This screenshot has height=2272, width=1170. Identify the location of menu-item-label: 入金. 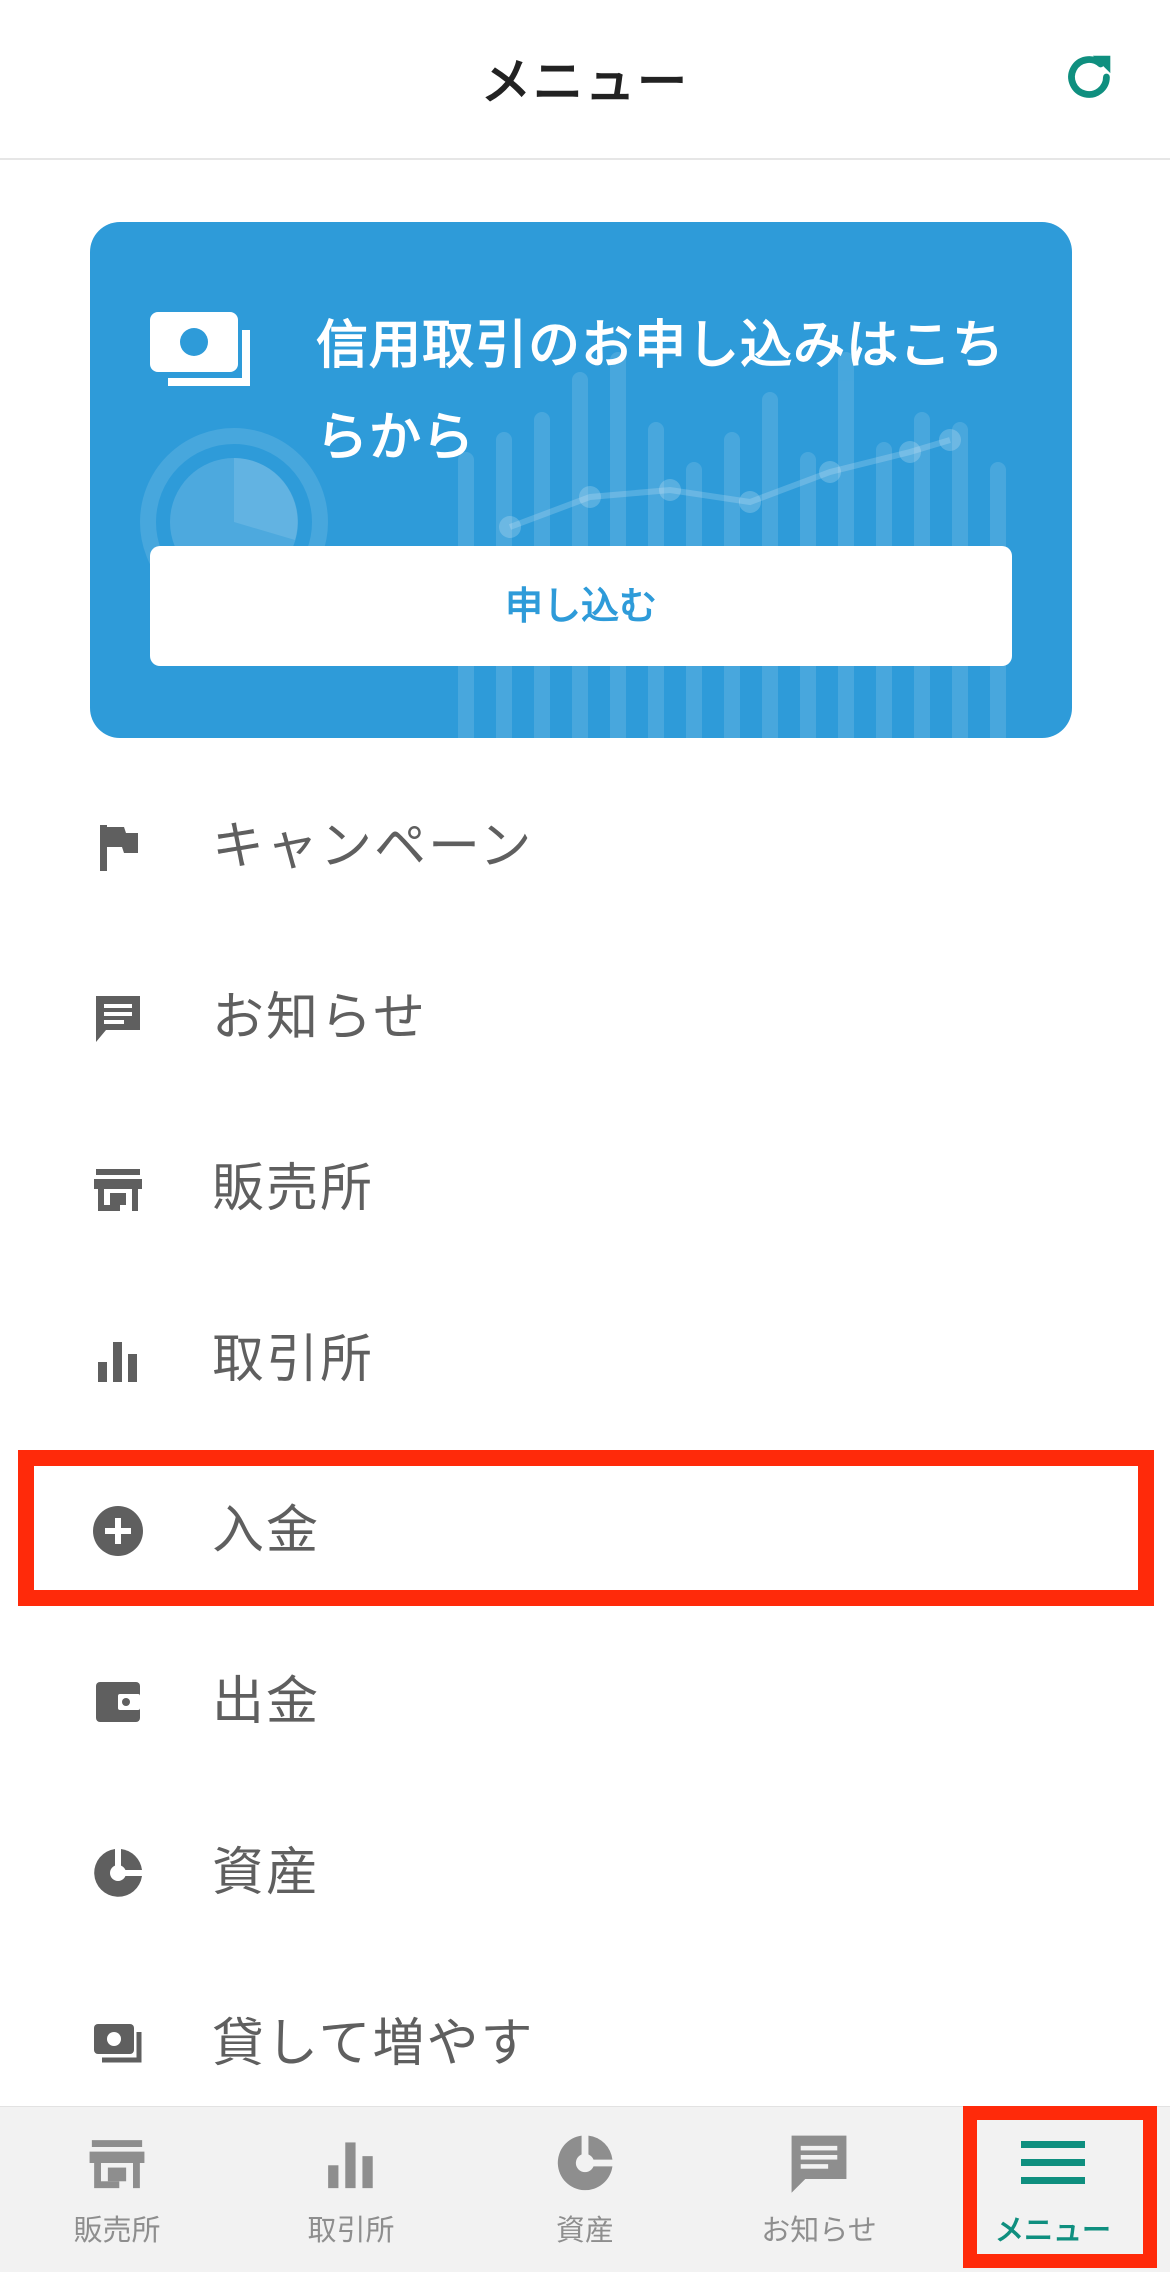
(266, 1531).